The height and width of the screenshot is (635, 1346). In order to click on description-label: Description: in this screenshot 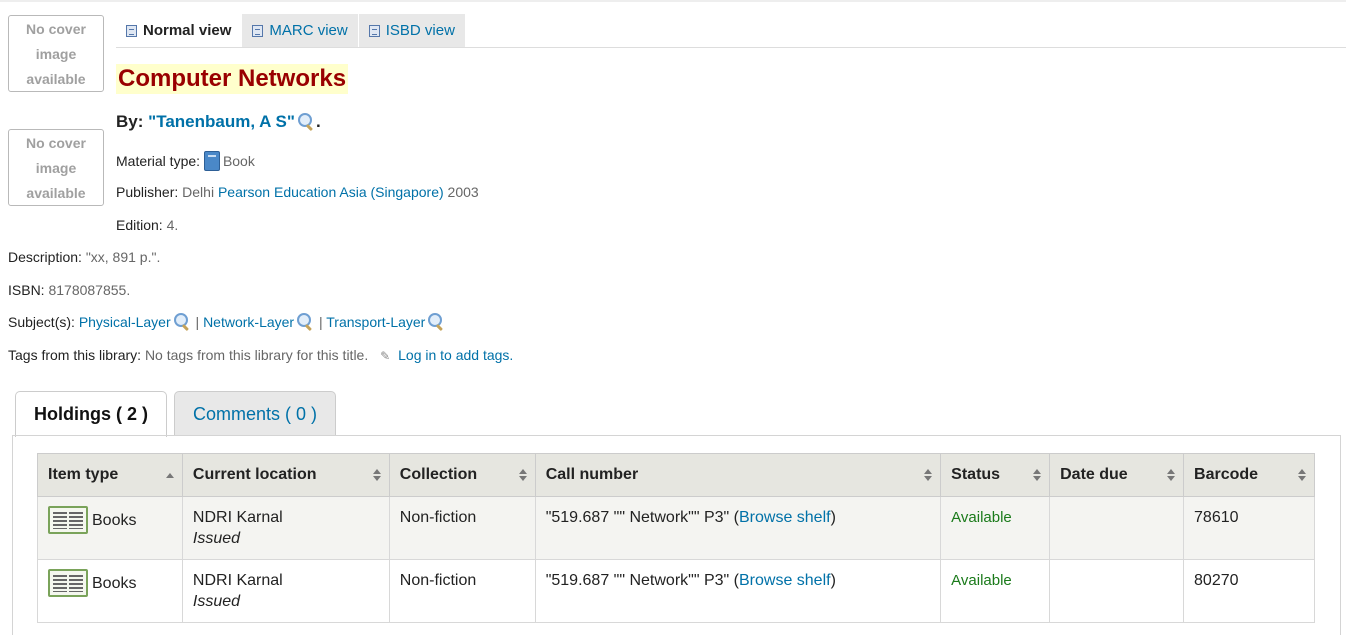, I will do `click(45, 257)`.